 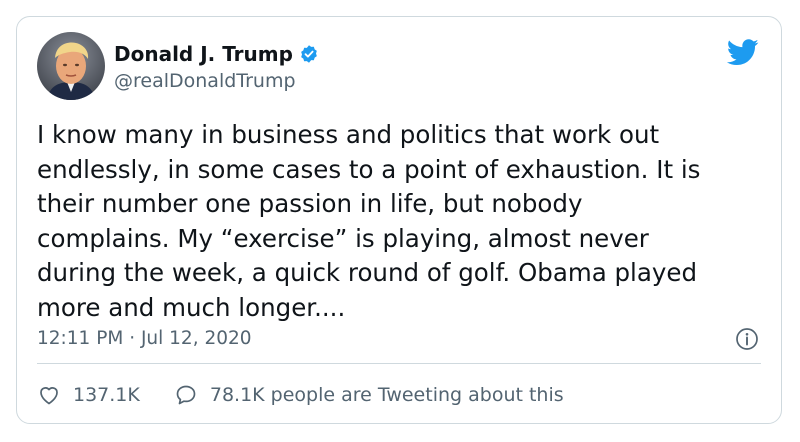 I want to click on author-handle: @realDonaldTrump, so click(x=205, y=81).